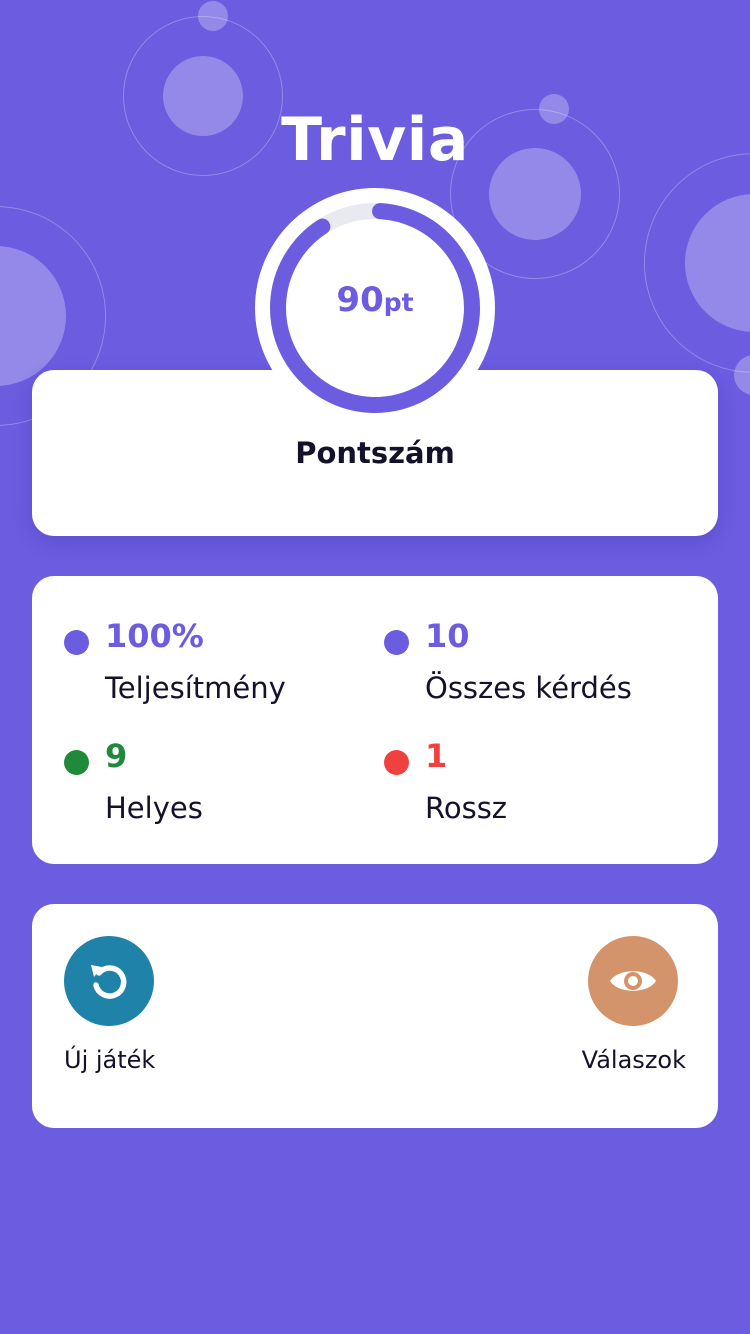  I want to click on score-unit: pt, so click(398, 302).